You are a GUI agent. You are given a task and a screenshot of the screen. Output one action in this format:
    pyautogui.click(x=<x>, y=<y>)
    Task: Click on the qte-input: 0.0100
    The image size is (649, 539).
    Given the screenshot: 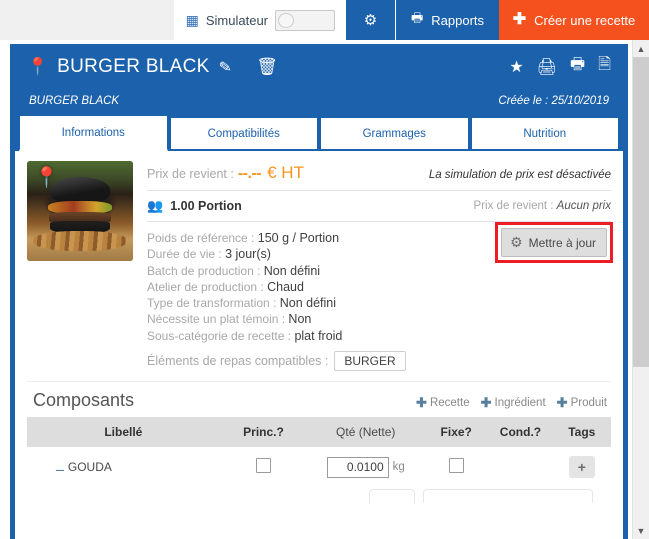 What is the action you would take?
    pyautogui.click(x=357, y=467)
    